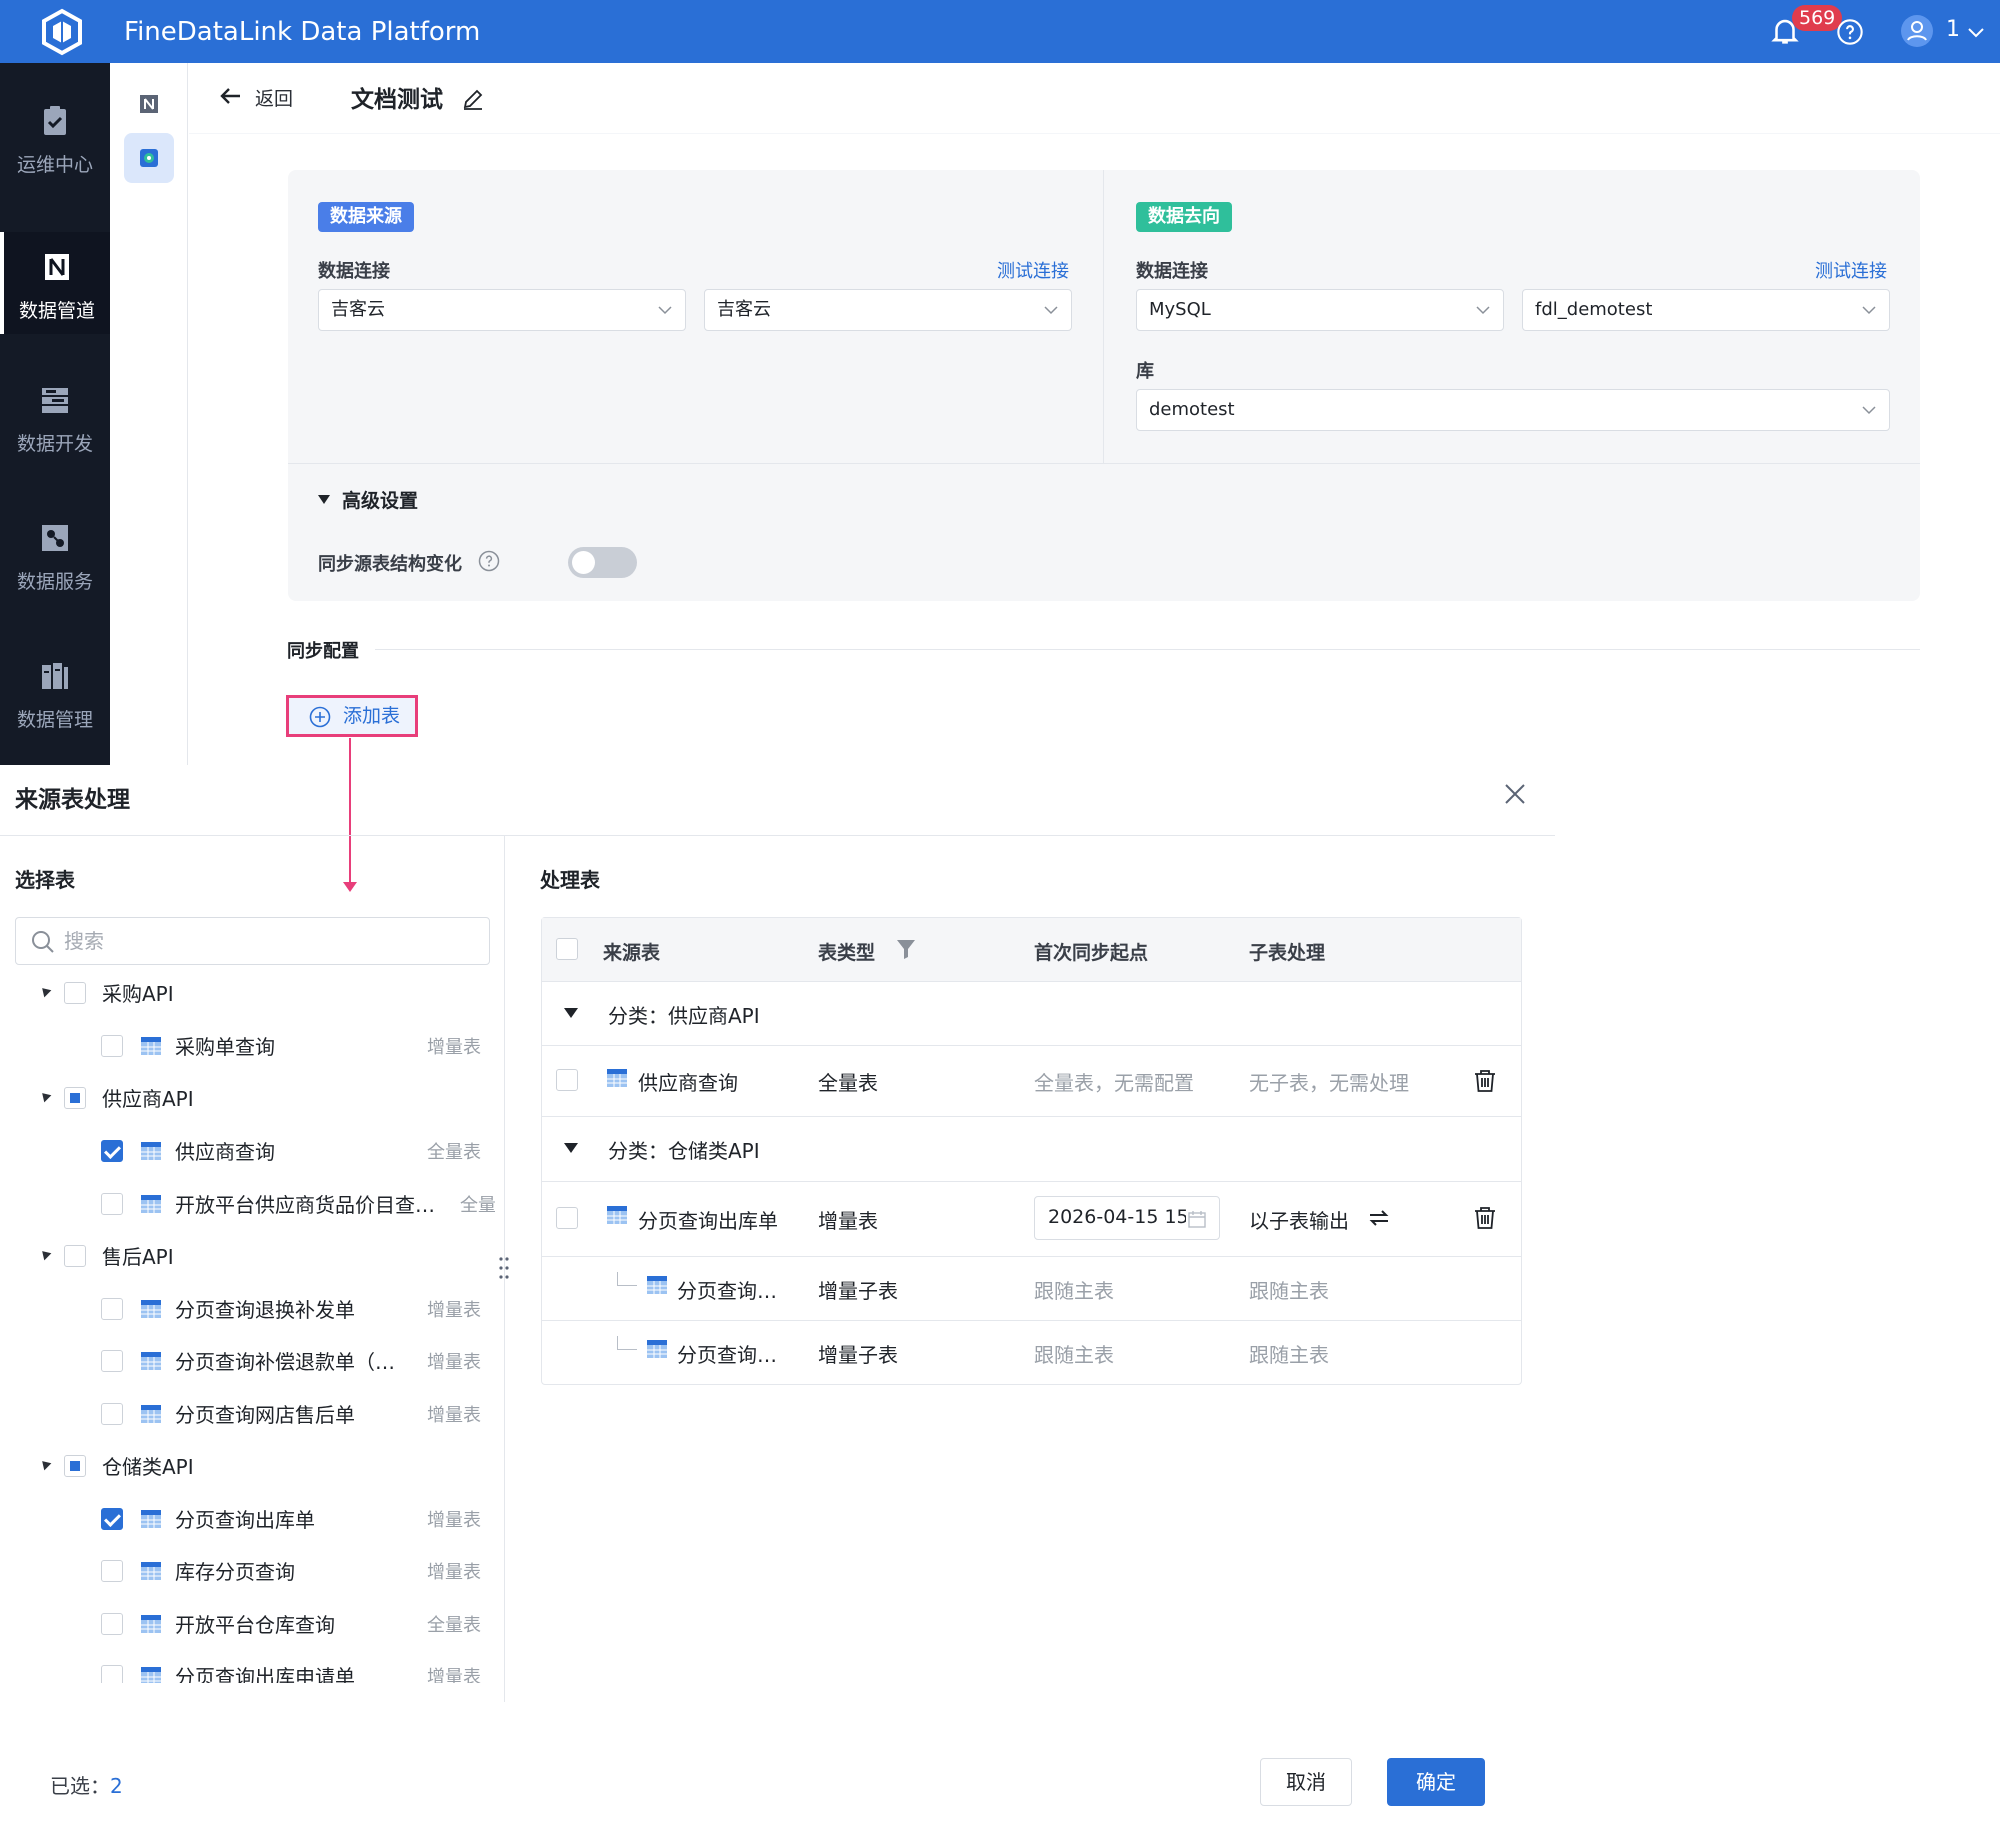 The height and width of the screenshot is (1847, 2000). Describe the element at coordinates (380, 499) in the screenshot. I see `advanced-settings-toggle: 高级设置` at that location.